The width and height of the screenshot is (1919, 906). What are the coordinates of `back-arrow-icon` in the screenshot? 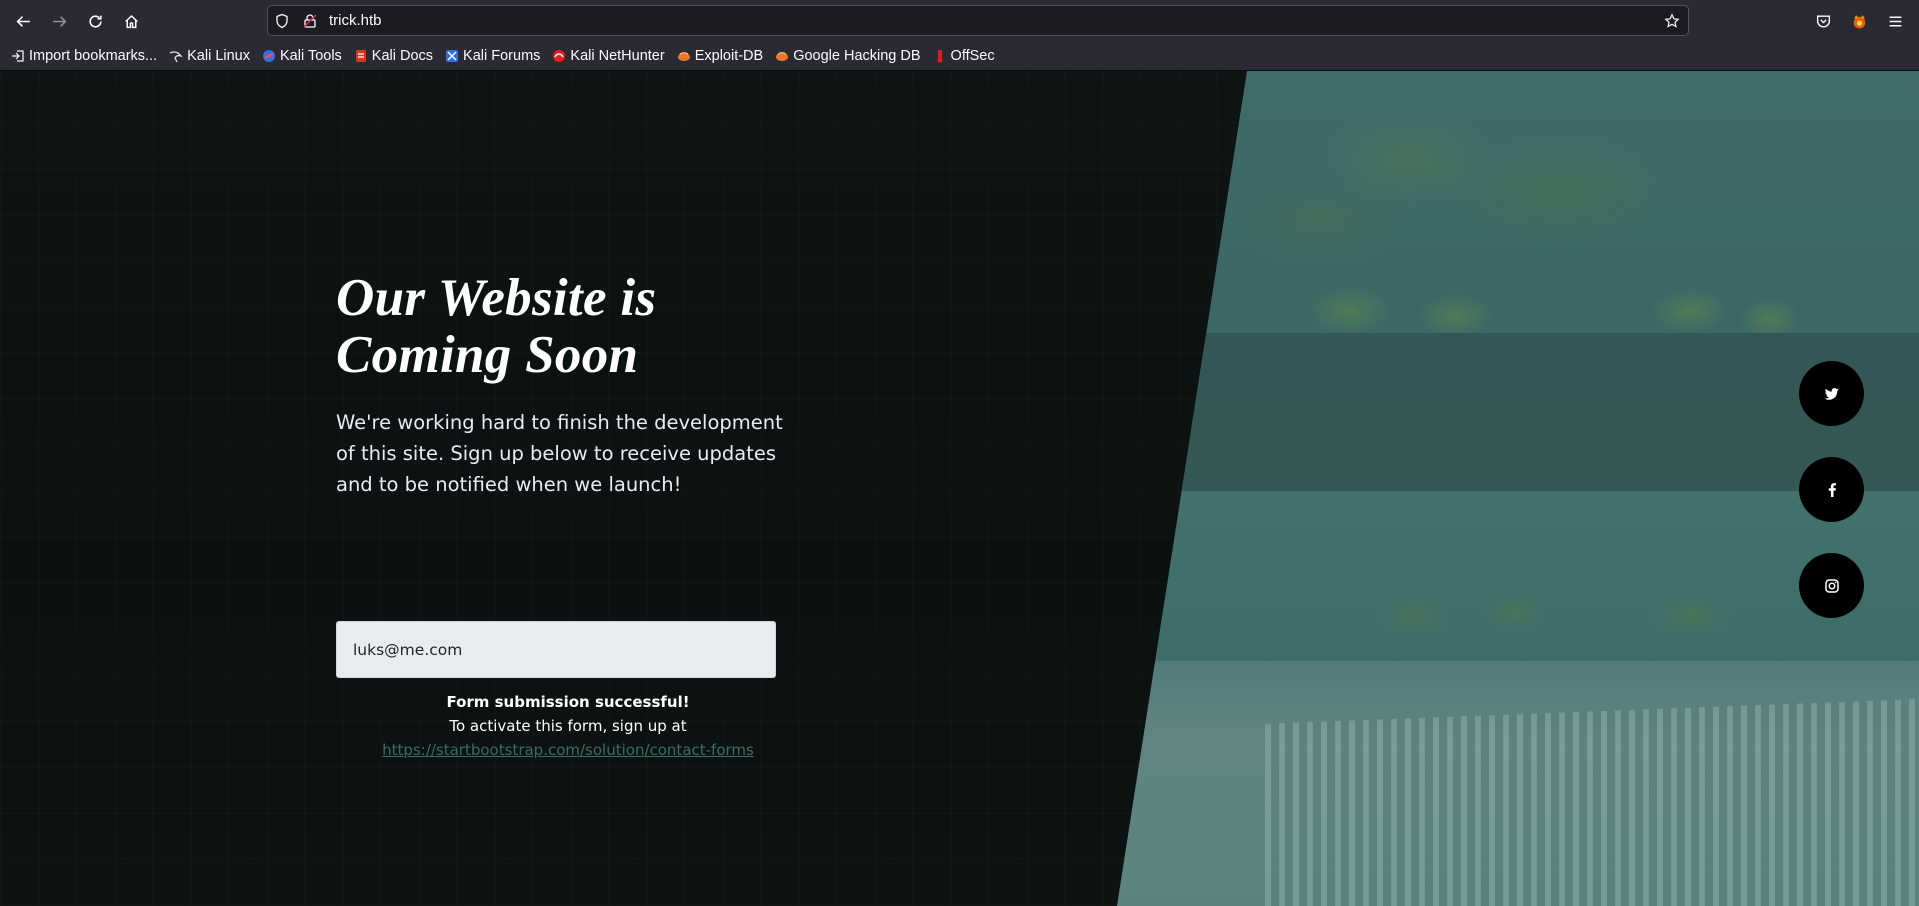 It's located at (23, 21).